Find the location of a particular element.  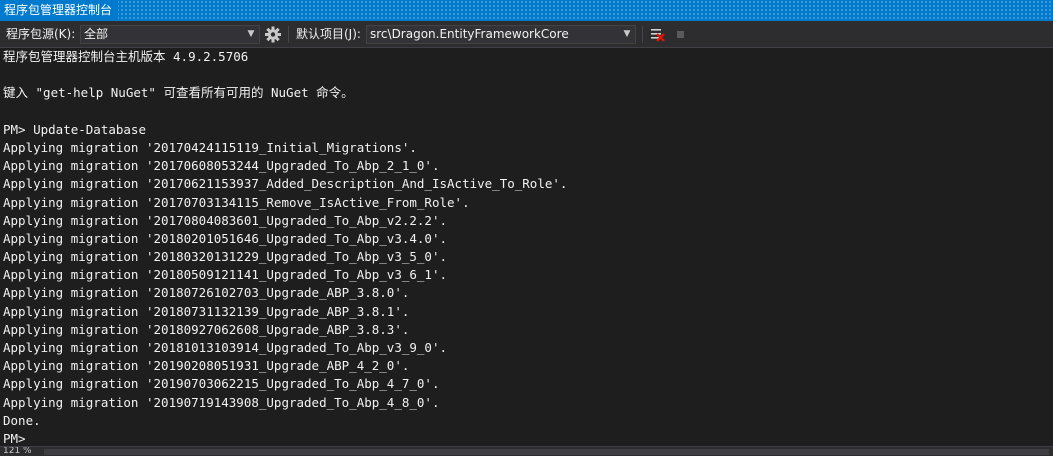

console-line: PM> Update-Database is located at coordinates (74, 129).